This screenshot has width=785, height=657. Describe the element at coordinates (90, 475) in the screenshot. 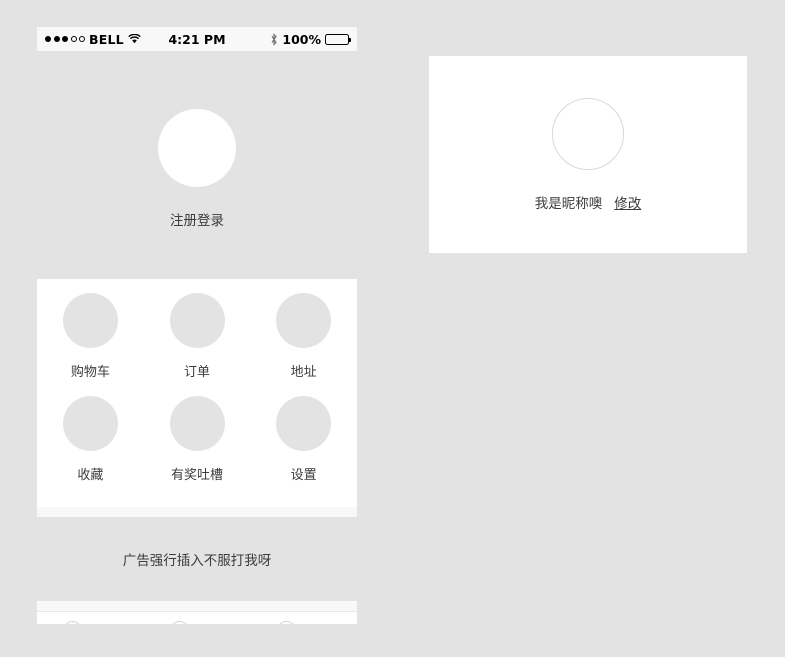

I see `grid-item-label: 收藏` at that location.